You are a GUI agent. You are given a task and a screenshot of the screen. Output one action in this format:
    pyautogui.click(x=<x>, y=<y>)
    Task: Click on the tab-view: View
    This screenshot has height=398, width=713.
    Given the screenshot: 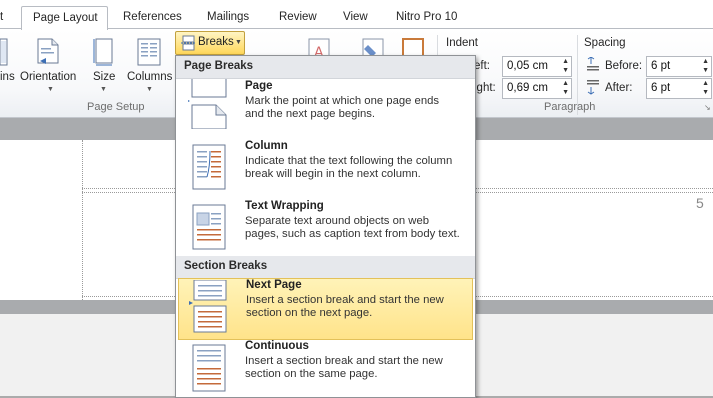 What is the action you would take?
    pyautogui.click(x=355, y=17)
    